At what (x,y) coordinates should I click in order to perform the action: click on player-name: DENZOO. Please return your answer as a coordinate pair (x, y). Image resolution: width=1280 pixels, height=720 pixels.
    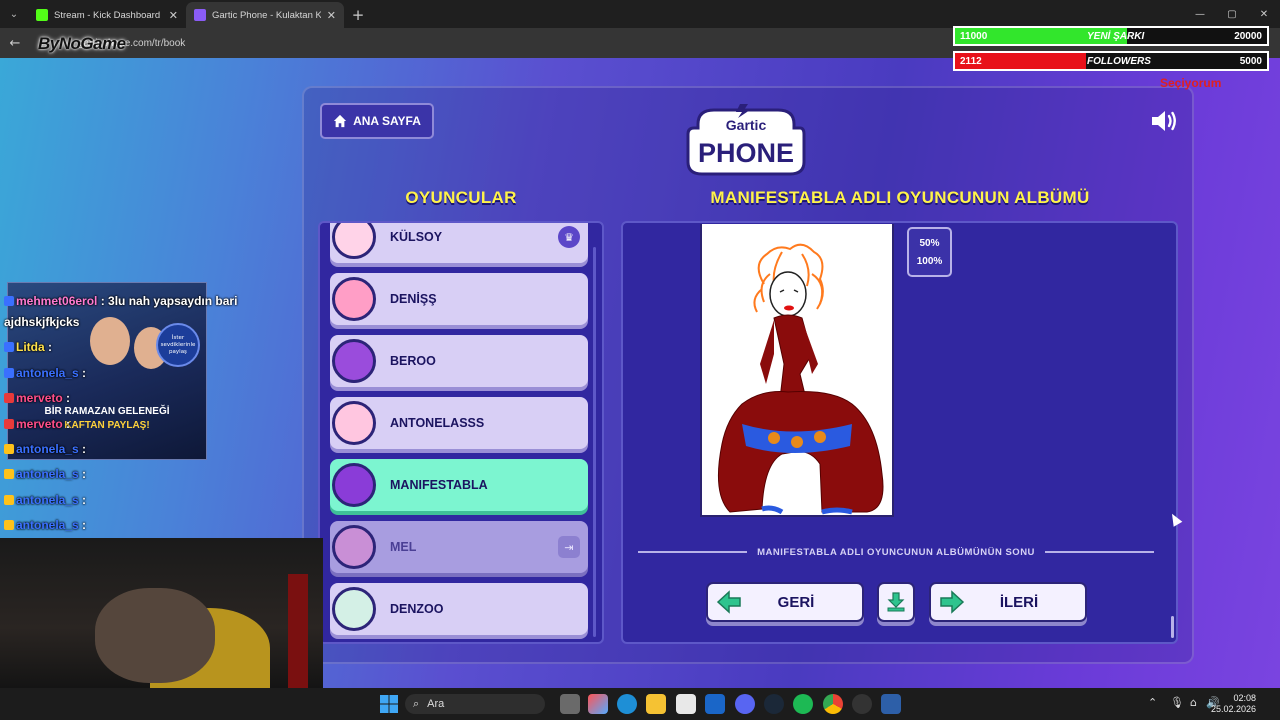
    Looking at the image, I should click on (417, 609).